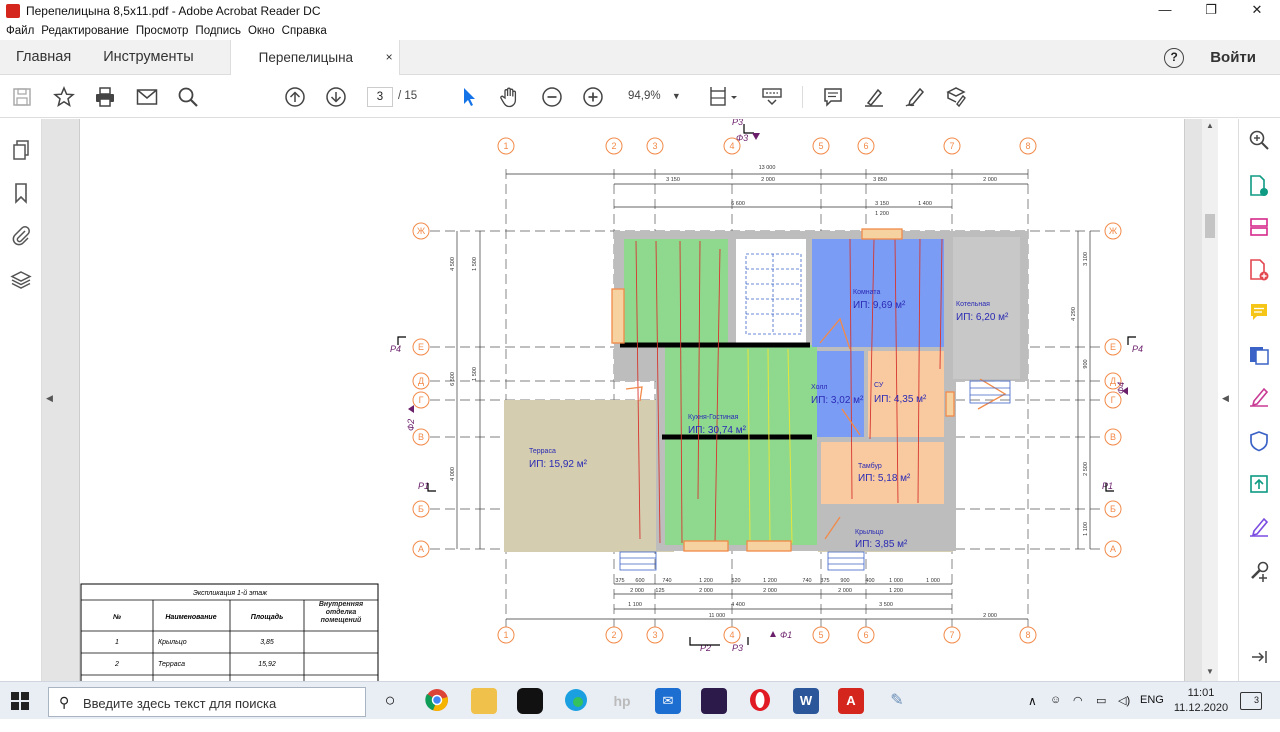 This screenshot has width=1280, height=732. I want to click on menu-help: Справка, so click(304, 31).